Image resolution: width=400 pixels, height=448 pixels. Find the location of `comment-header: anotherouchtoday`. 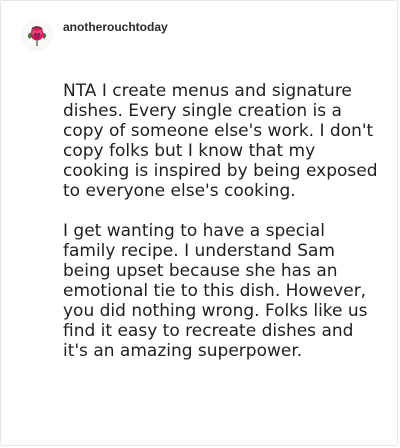

comment-header: anotherouchtoday is located at coordinates (94, 35).